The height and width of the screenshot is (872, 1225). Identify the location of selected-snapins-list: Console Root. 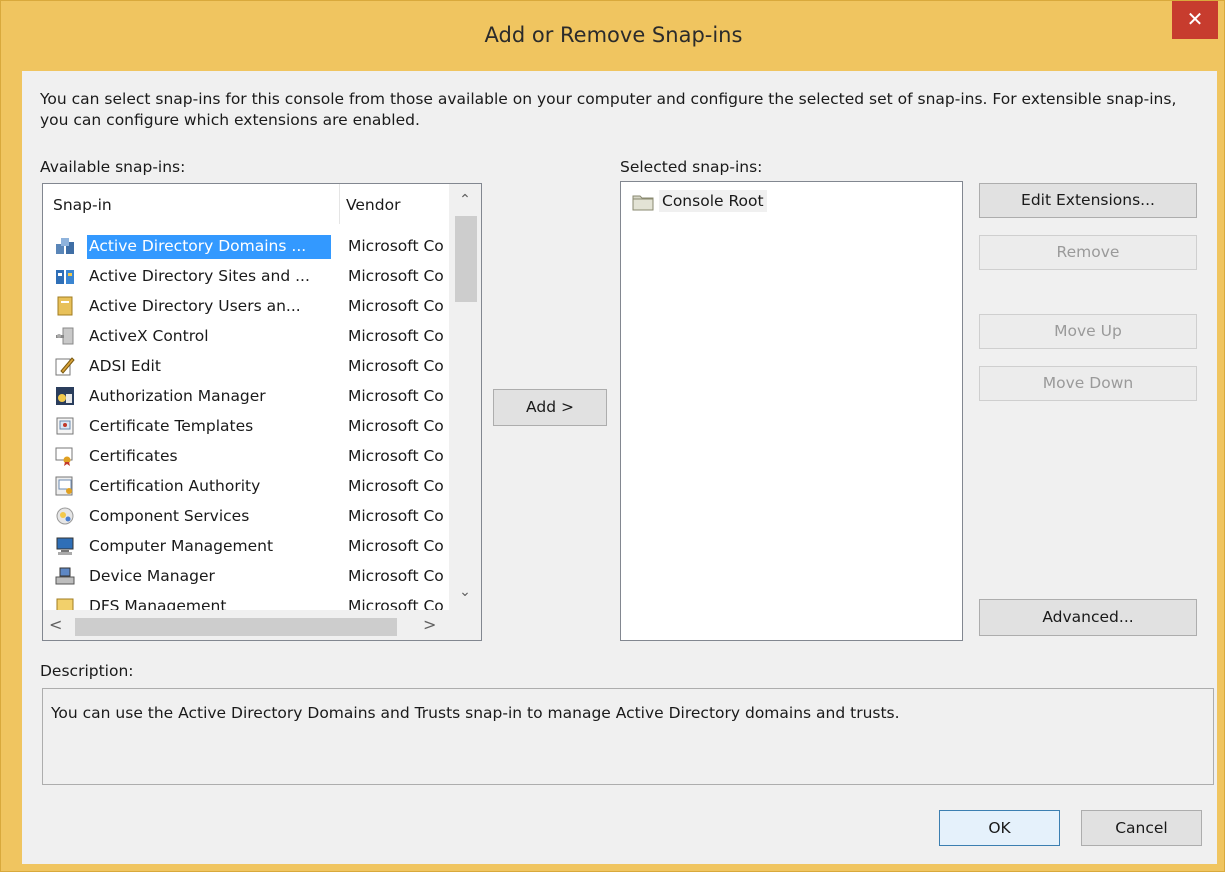
(791, 411).